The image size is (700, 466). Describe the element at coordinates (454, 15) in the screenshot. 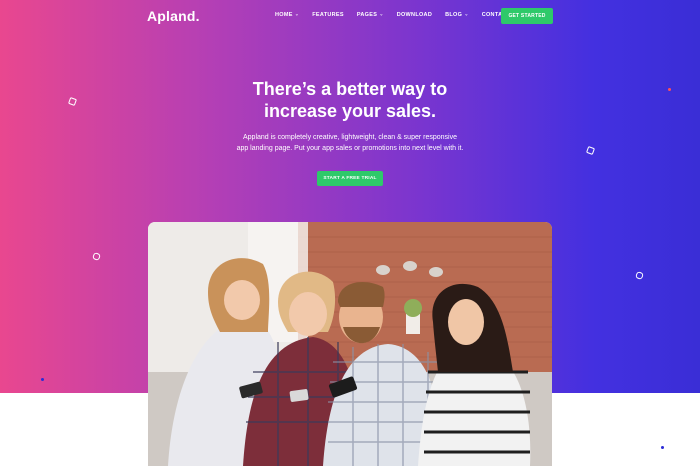

I see `nav-item-label: BLOG` at that location.